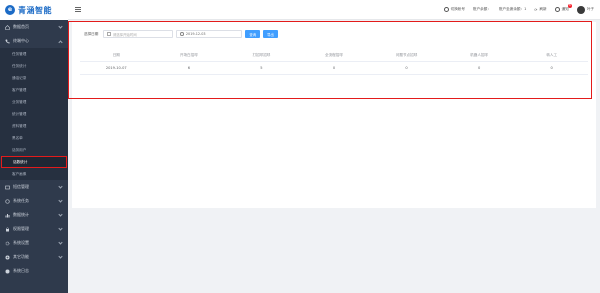 The image size is (600, 293). What do you see at coordinates (34, 257) in the screenshot?
I see `nav-group-other: 其它功能` at bounding box center [34, 257].